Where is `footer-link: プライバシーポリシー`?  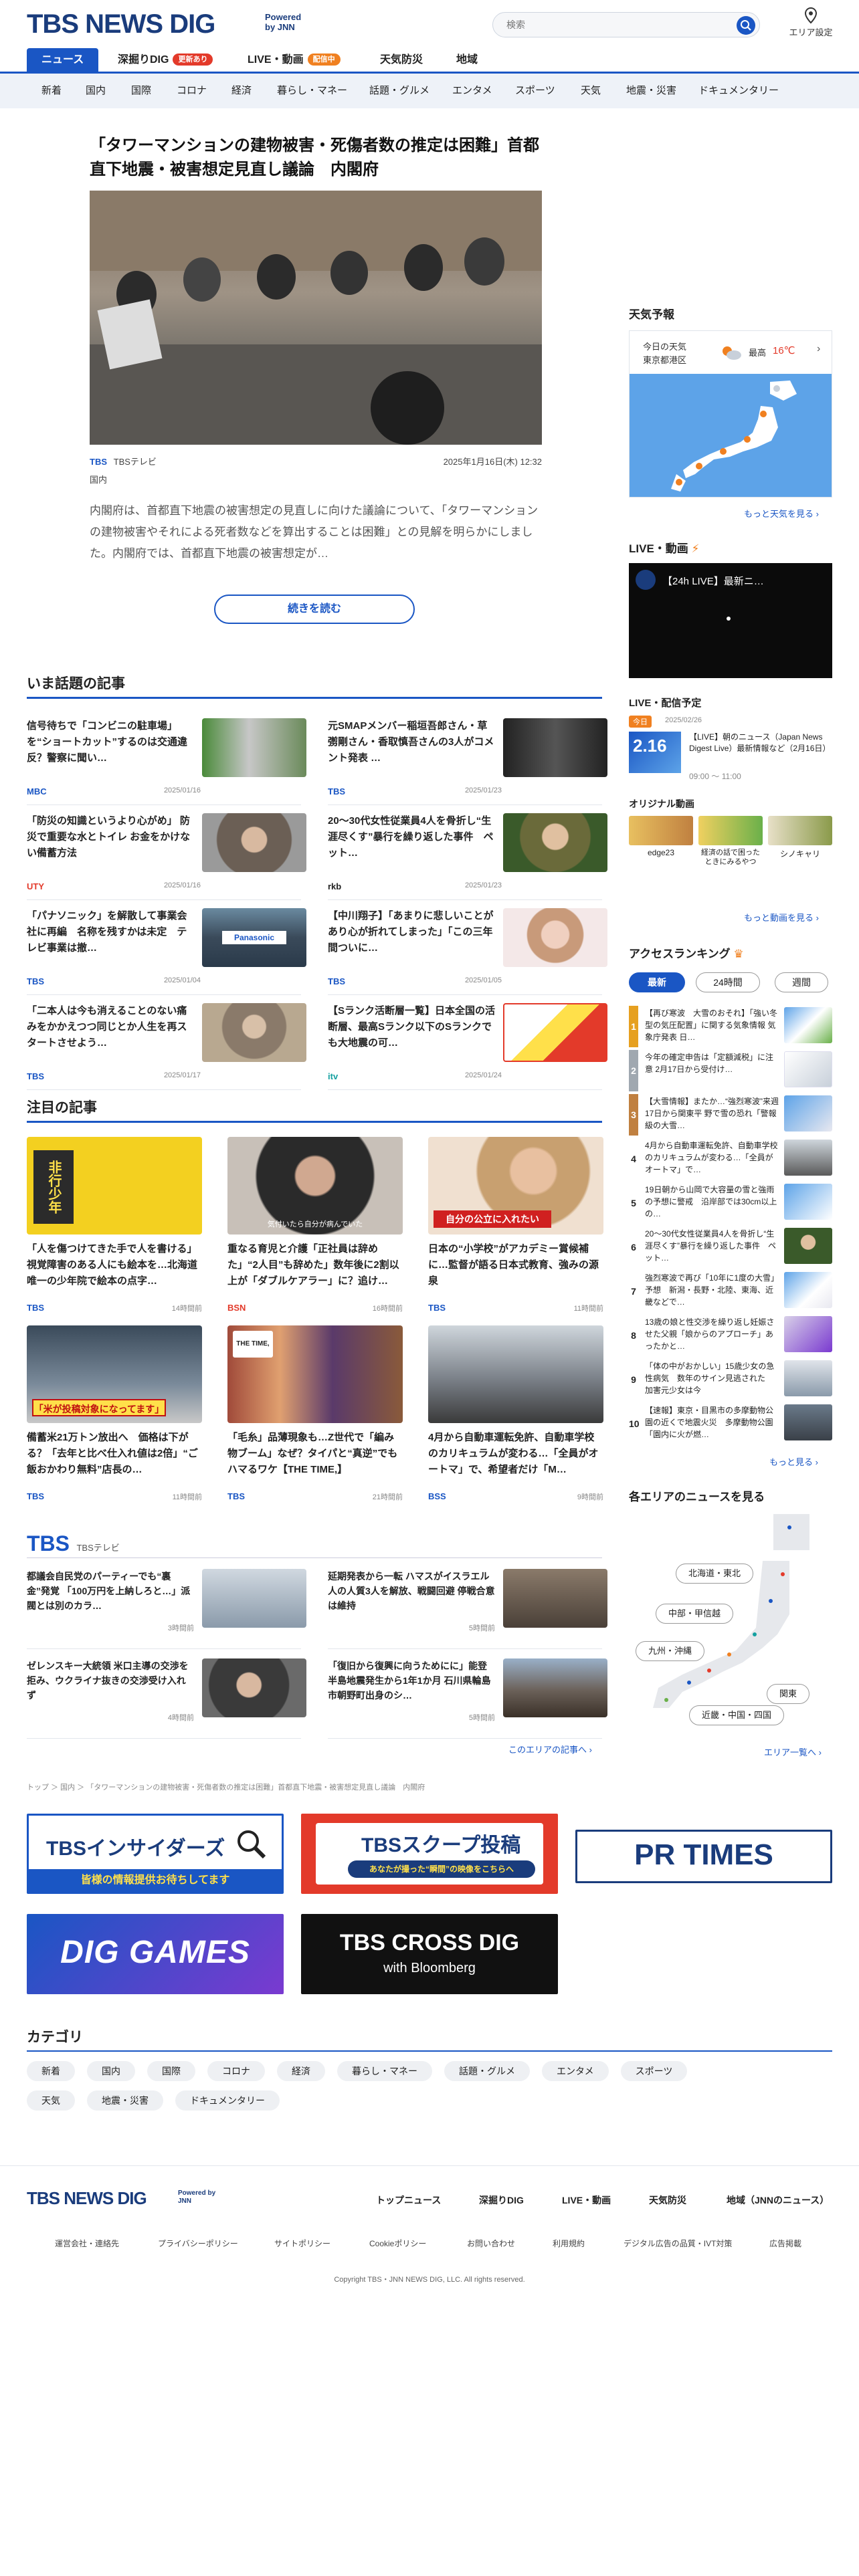
footer-link: プライバシーポリシー is located at coordinates (198, 2243).